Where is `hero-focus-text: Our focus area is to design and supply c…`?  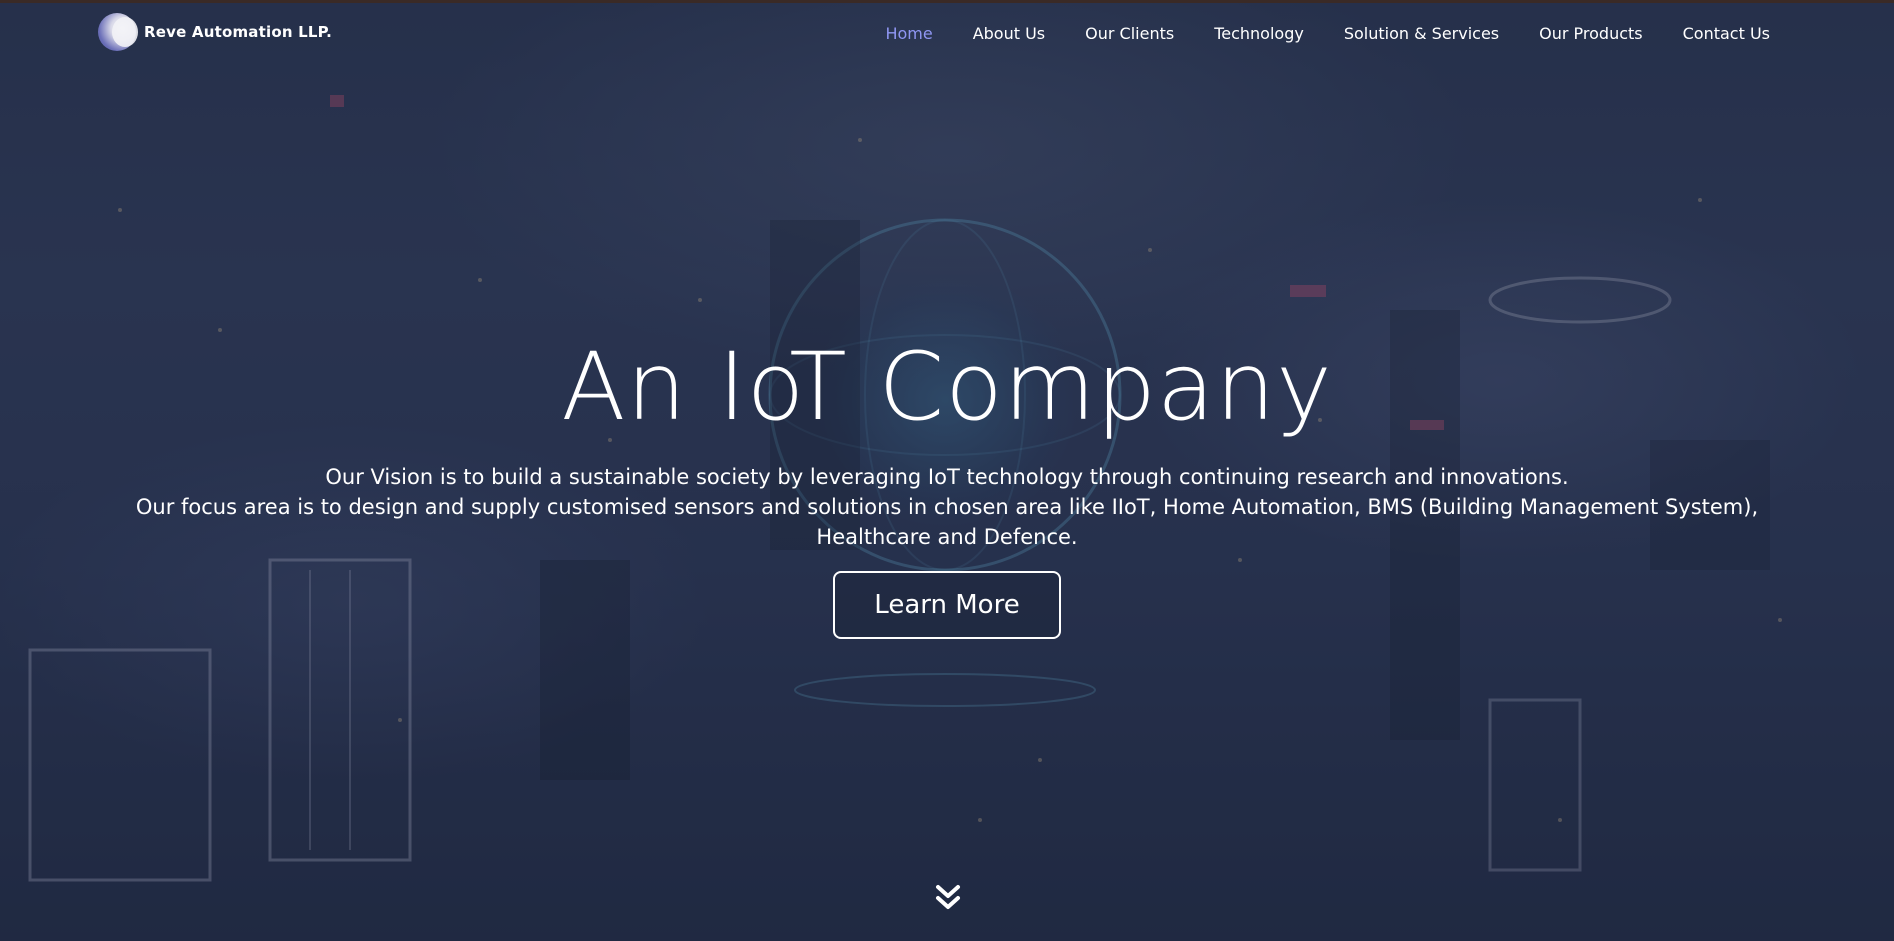 hero-focus-text: Our focus area is to design and supply c… is located at coordinates (947, 522).